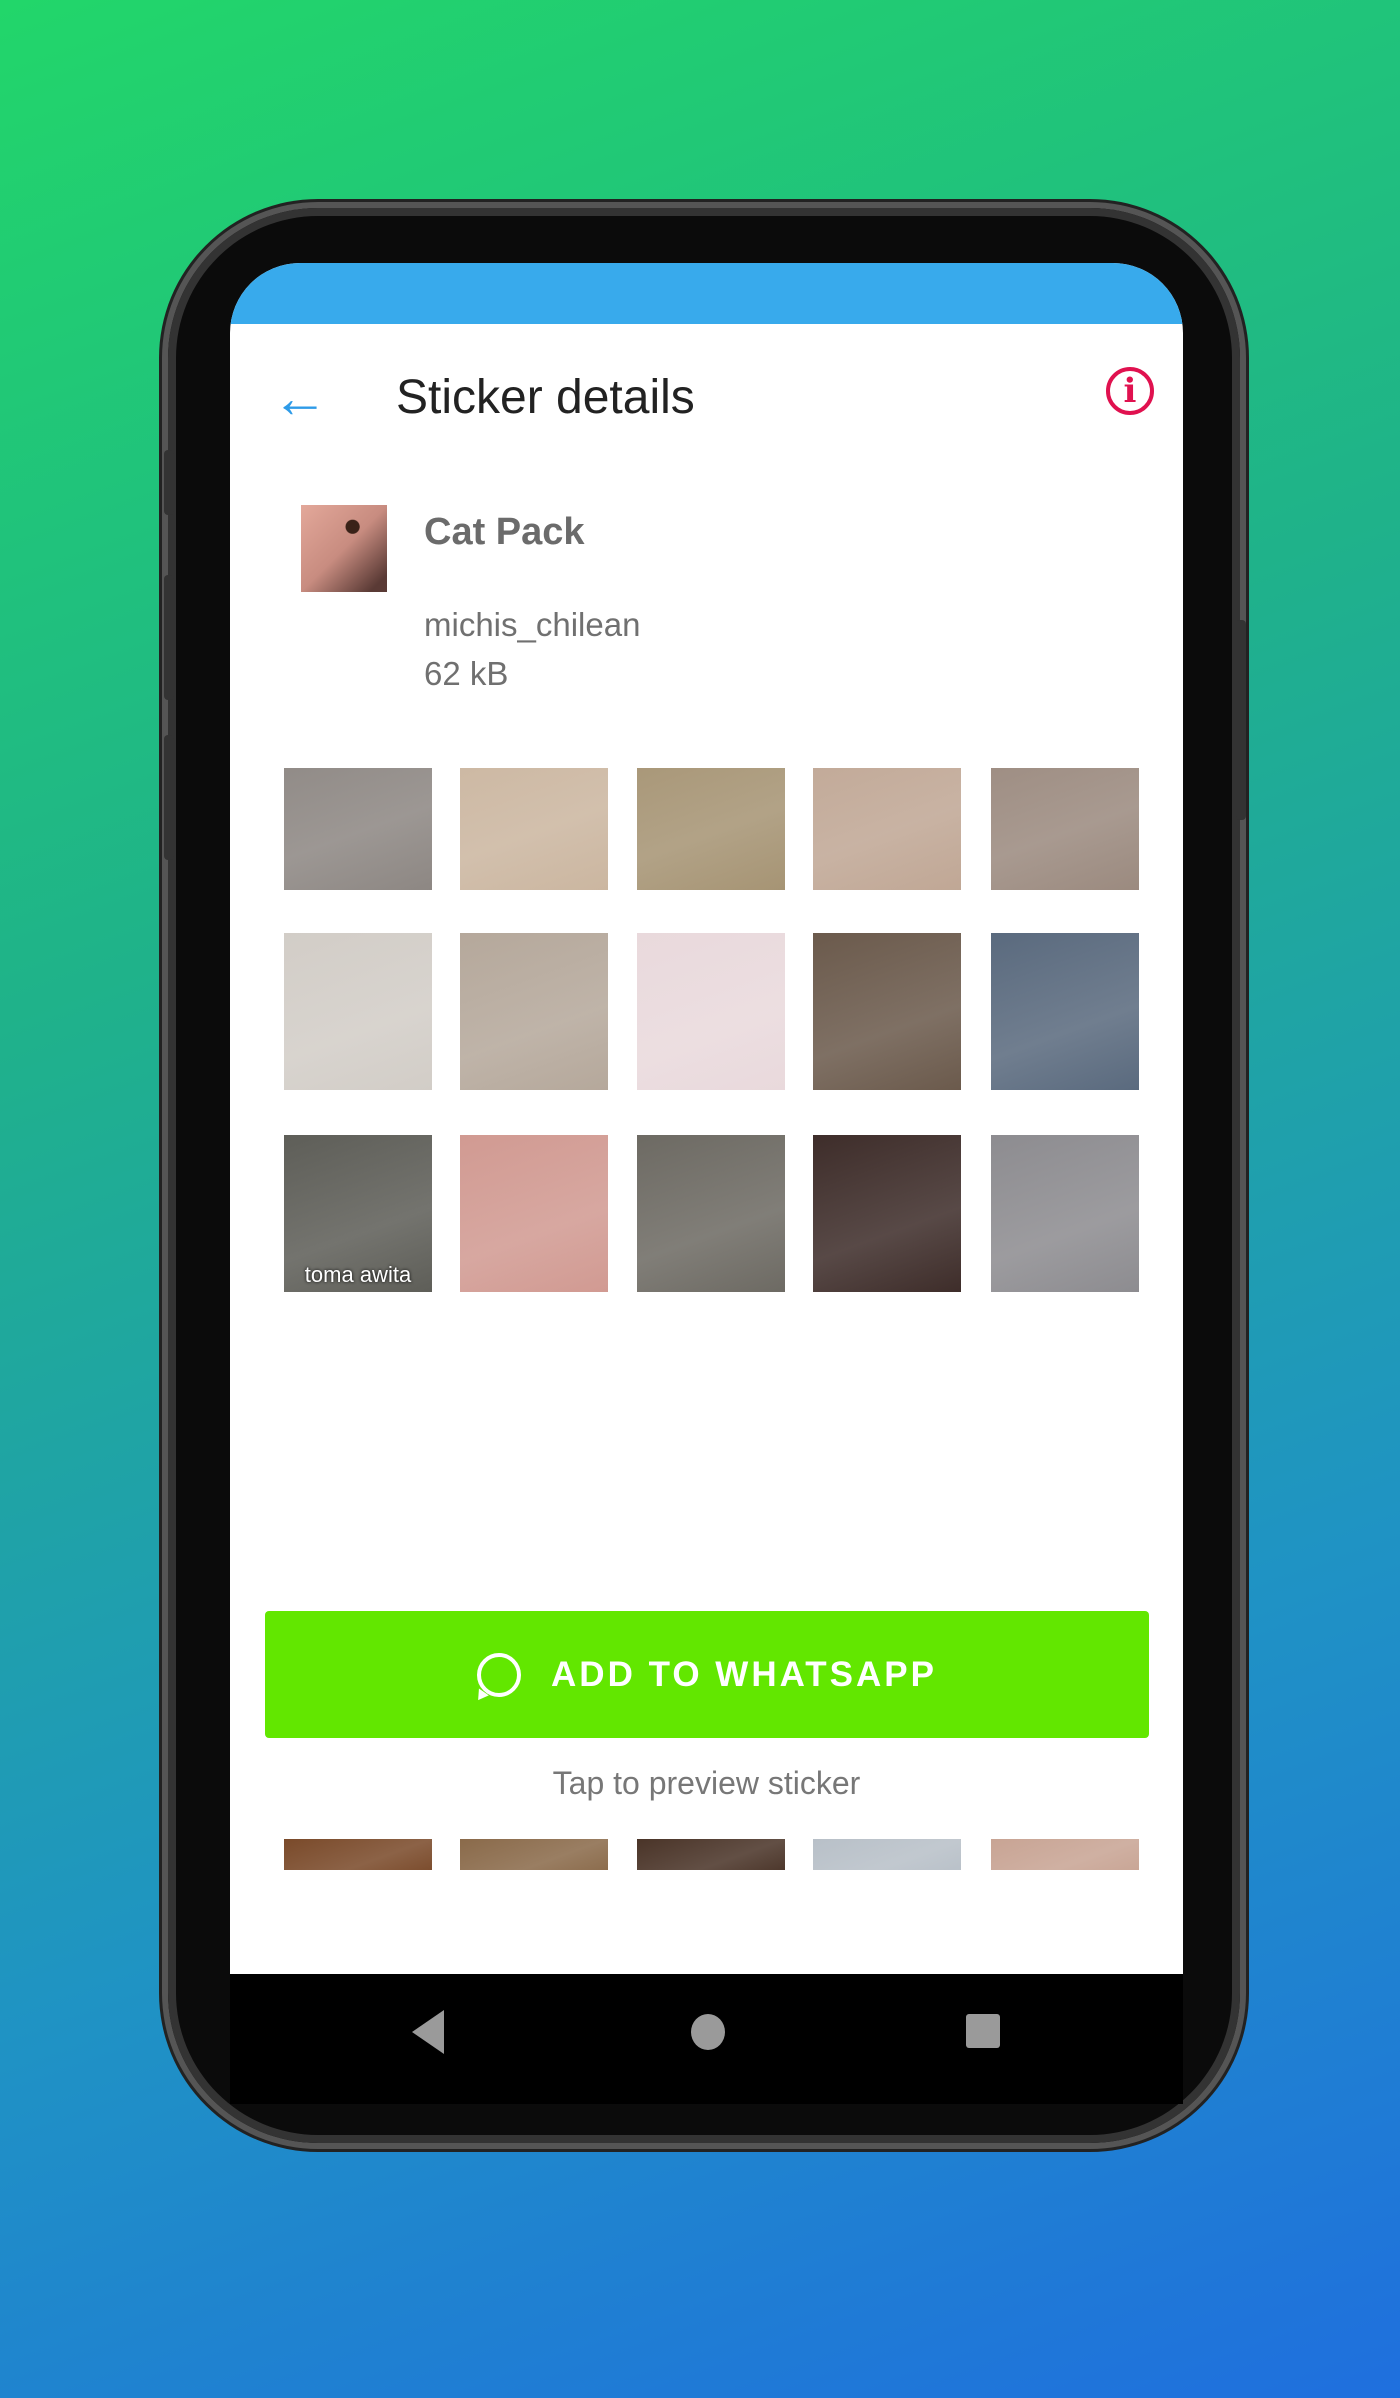  Describe the element at coordinates (300, 398) in the screenshot. I see `arrow-left-icon: ←` at that location.